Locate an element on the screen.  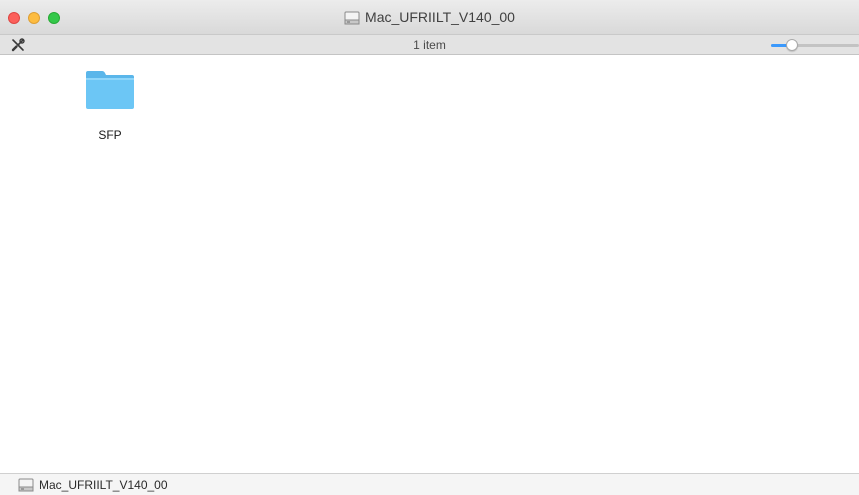
folder-name-label: SFP is located at coordinates (110, 135).